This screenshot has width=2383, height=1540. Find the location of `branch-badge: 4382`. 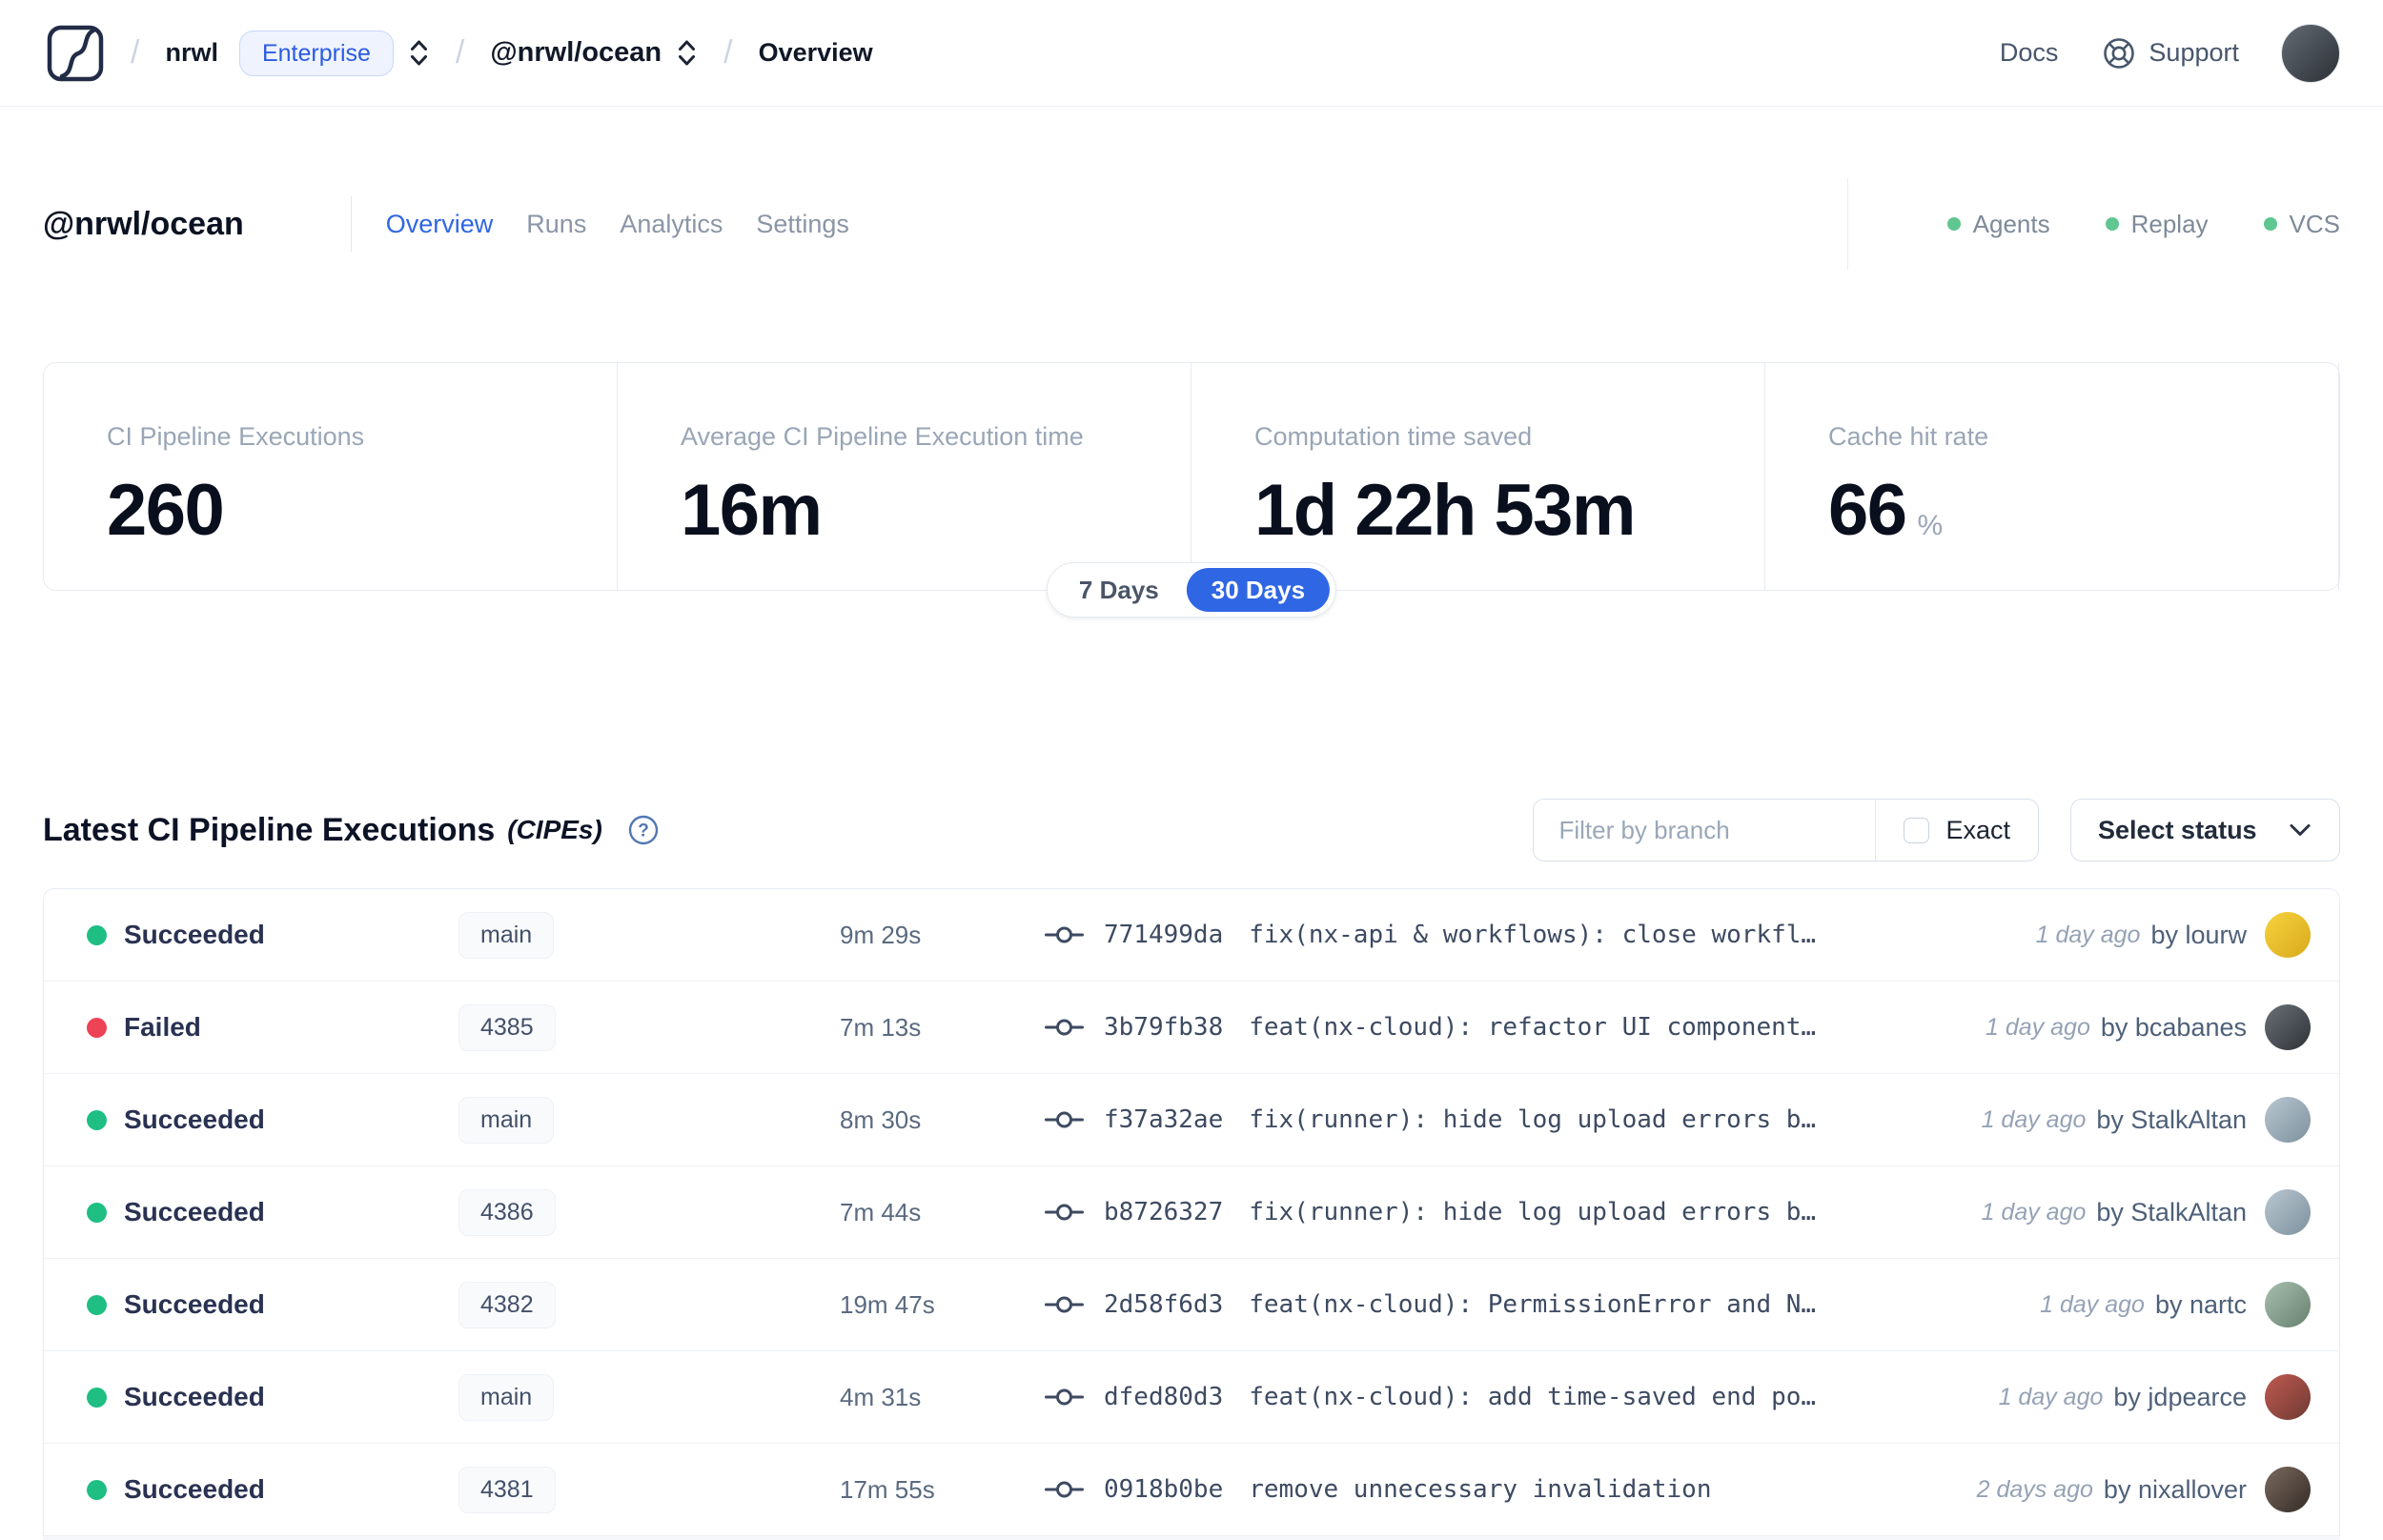

branch-badge: 4382 is located at coordinates (507, 1304).